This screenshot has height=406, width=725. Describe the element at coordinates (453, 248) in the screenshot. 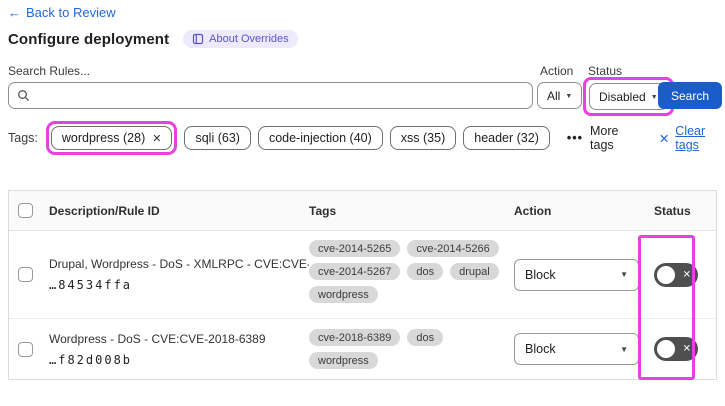

I see `rule-tag: cve-2014-5266` at that location.